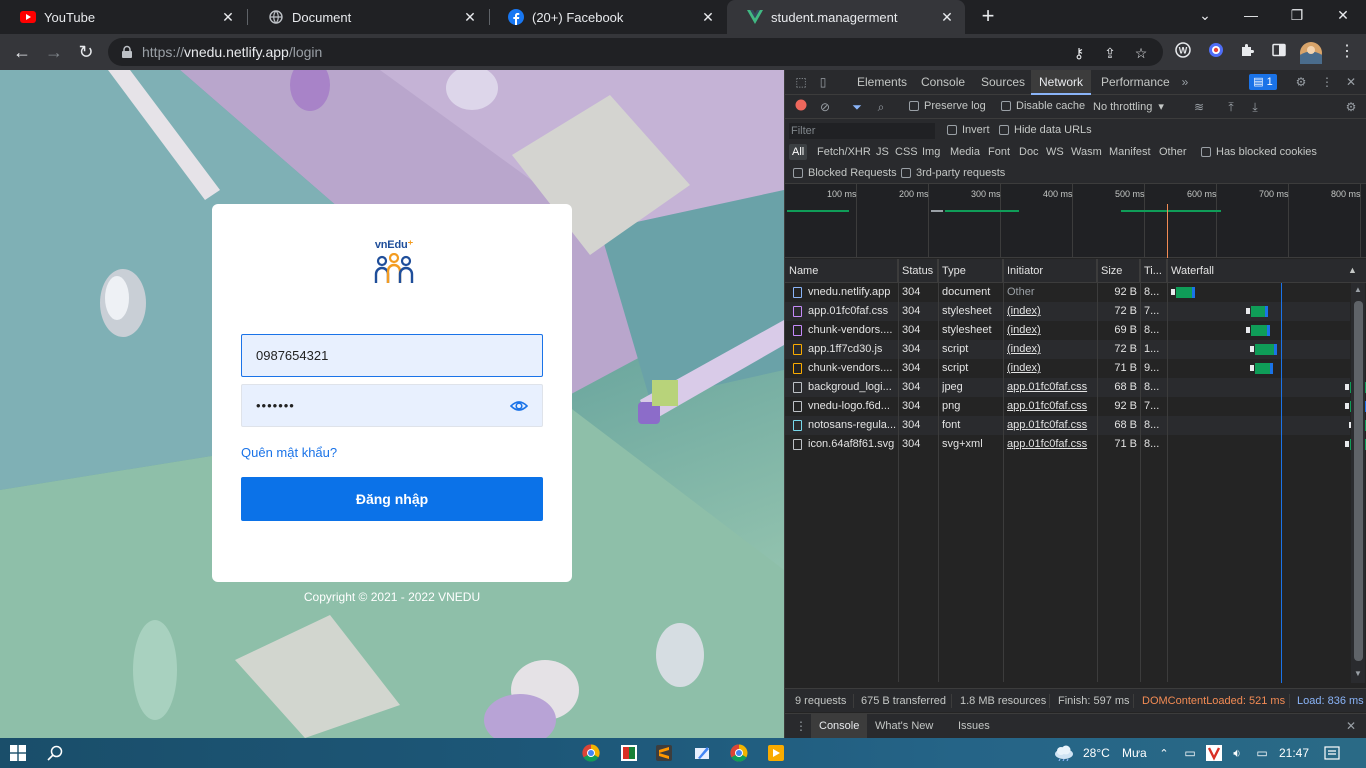  I want to click on tab-facebook: (20+) Facebook ✕, so click(607, 17).